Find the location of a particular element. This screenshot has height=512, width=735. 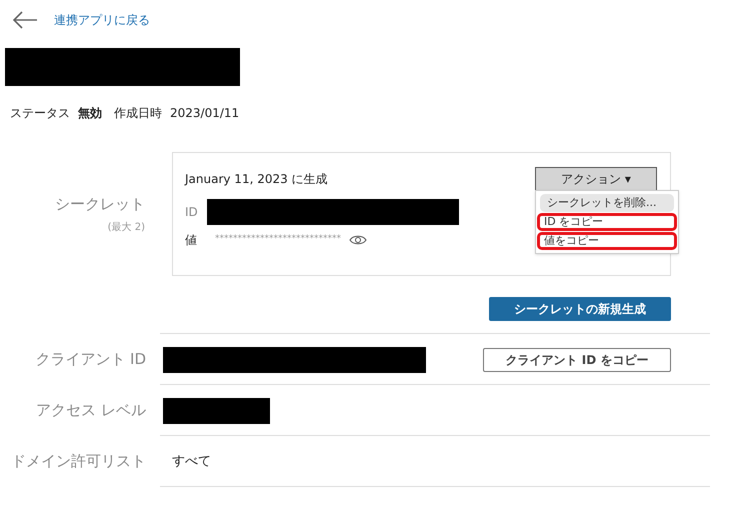

menu-item: ID をコピー is located at coordinates (607, 222).